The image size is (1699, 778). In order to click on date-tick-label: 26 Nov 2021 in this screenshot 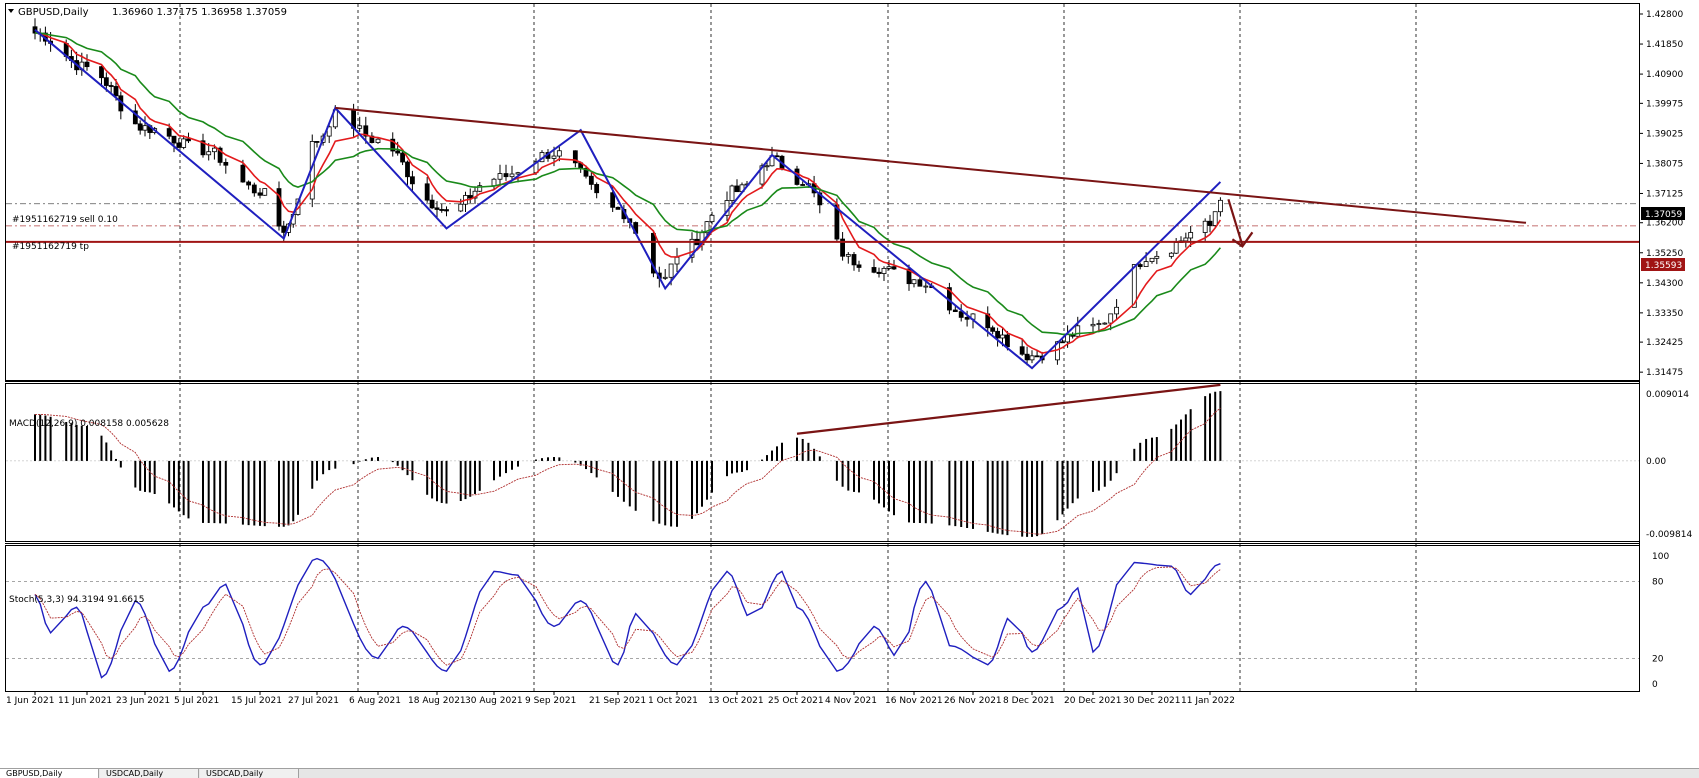, I will do `click(973, 701)`.